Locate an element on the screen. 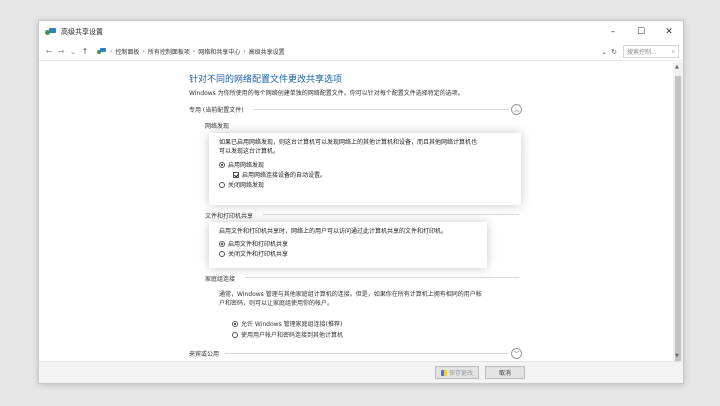 The height and width of the screenshot is (406, 720). recent-locations-button: ⌄ is located at coordinates (73, 51).